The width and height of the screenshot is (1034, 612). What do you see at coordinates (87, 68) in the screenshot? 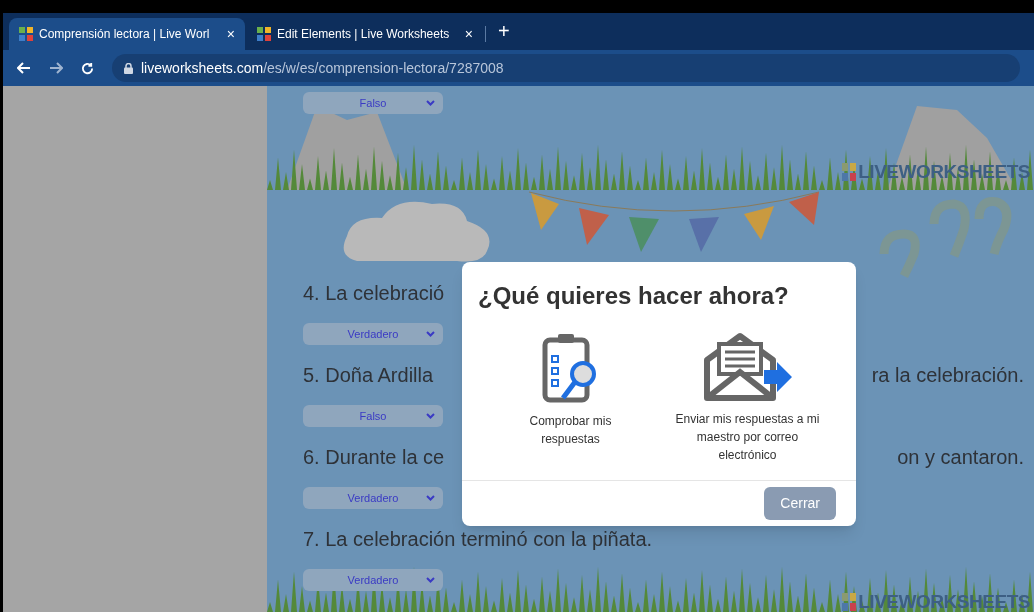
I see `reload-icon` at bounding box center [87, 68].